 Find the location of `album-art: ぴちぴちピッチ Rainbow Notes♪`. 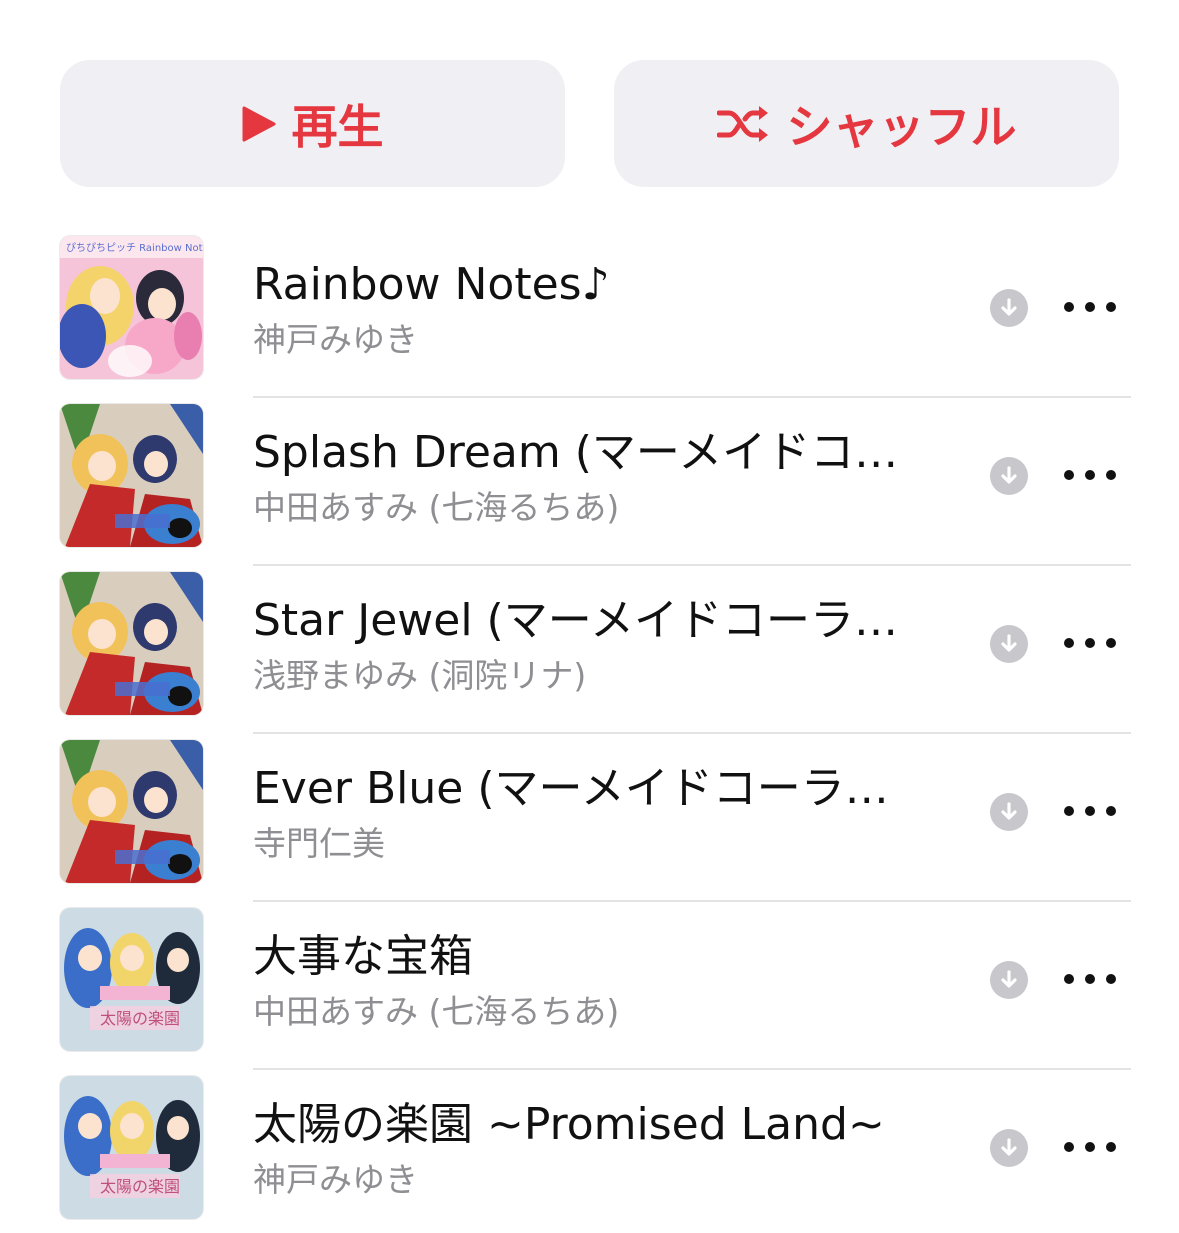

album-art: ぴちぴちピッチ Rainbow Notes♪ is located at coordinates (131, 307).